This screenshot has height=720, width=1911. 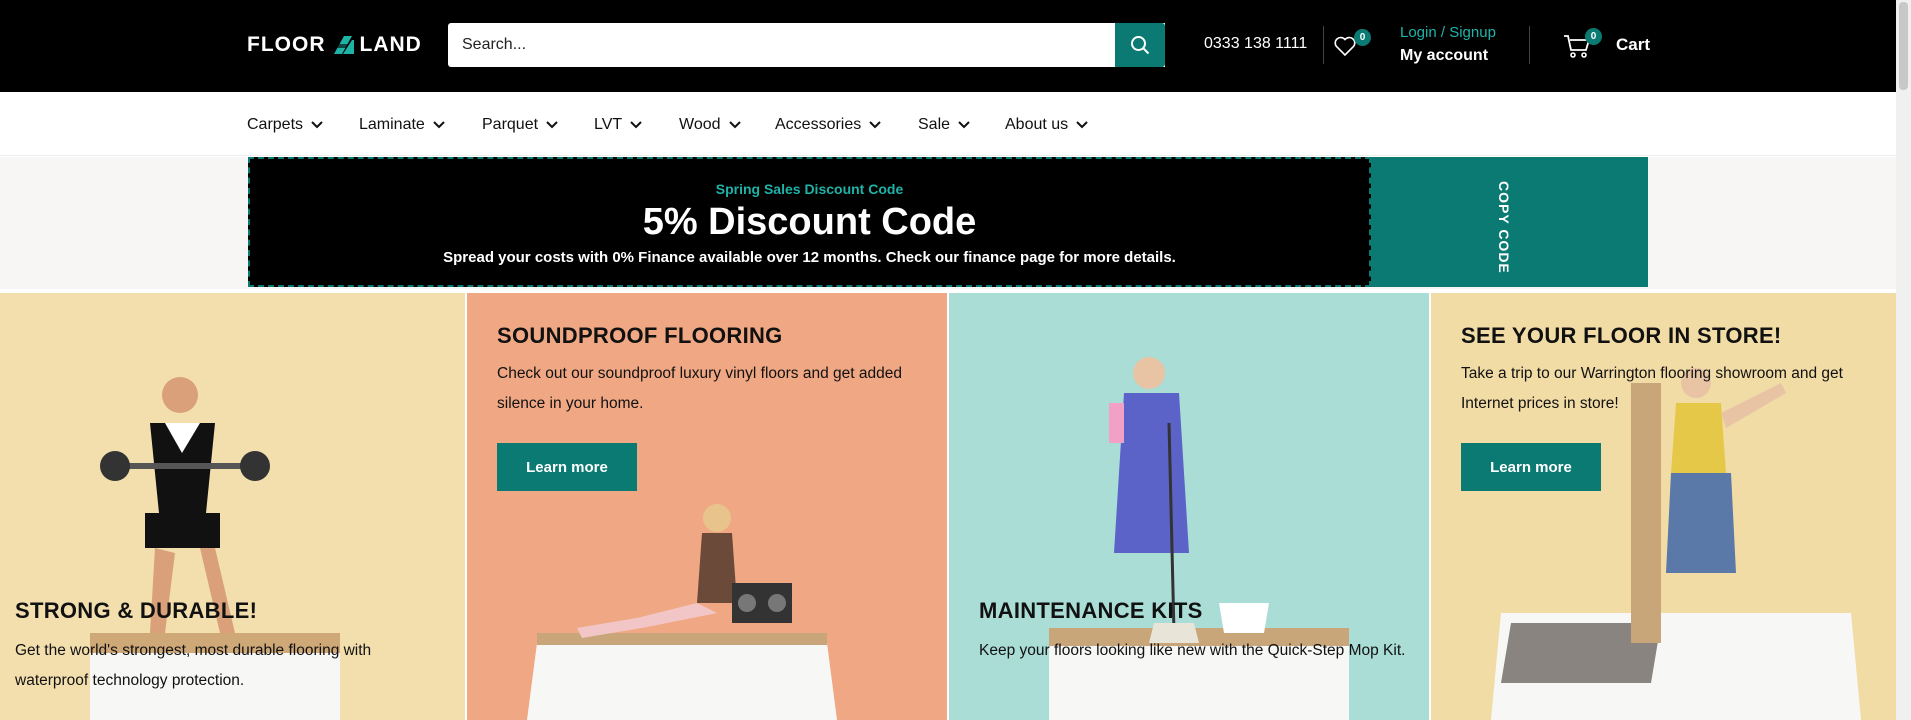 I want to click on woman-boombox-image, so click(x=682, y=612).